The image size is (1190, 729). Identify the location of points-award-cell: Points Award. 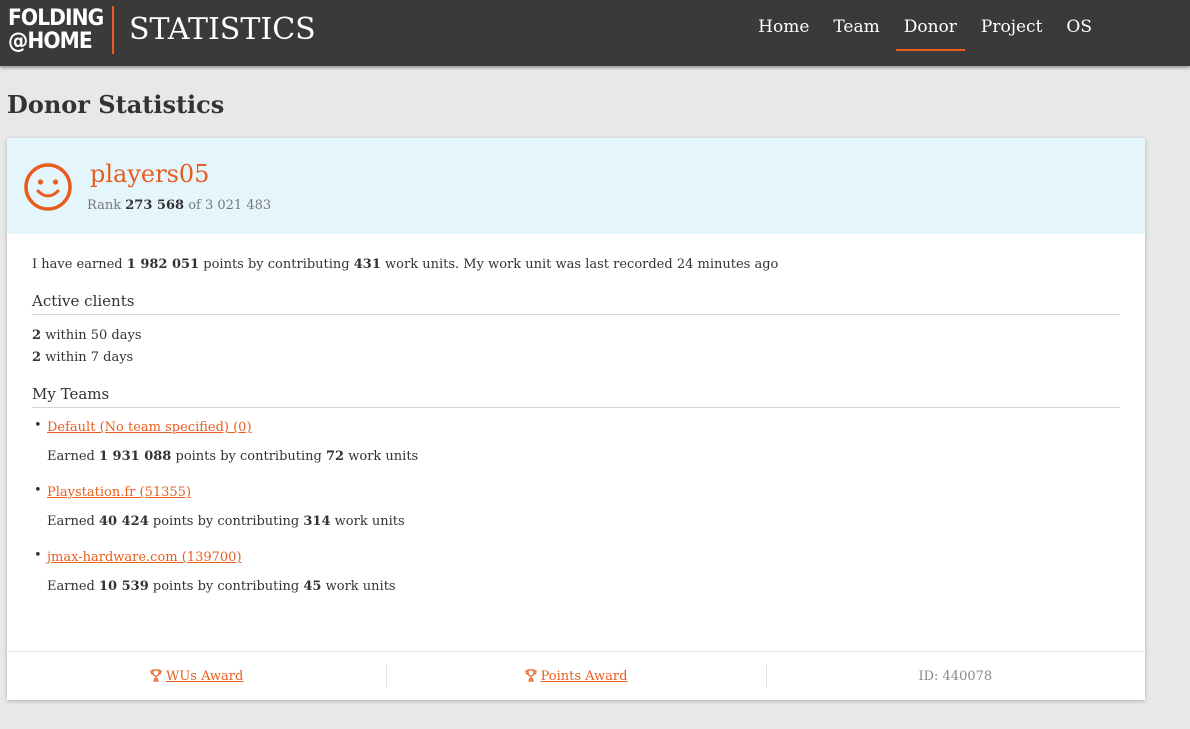
(575, 676).